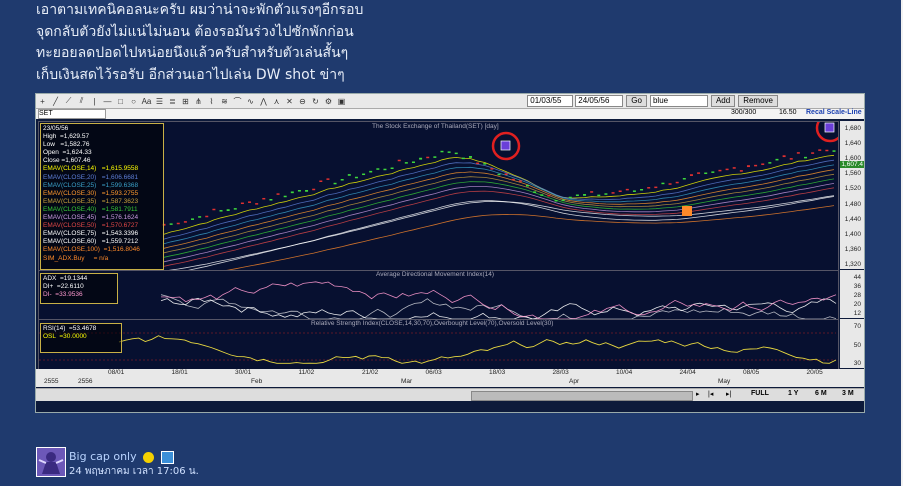  What do you see at coordinates (624, 372) in the screenshot?
I see `x-tick-label: 10/04` at bounding box center [624, 372].